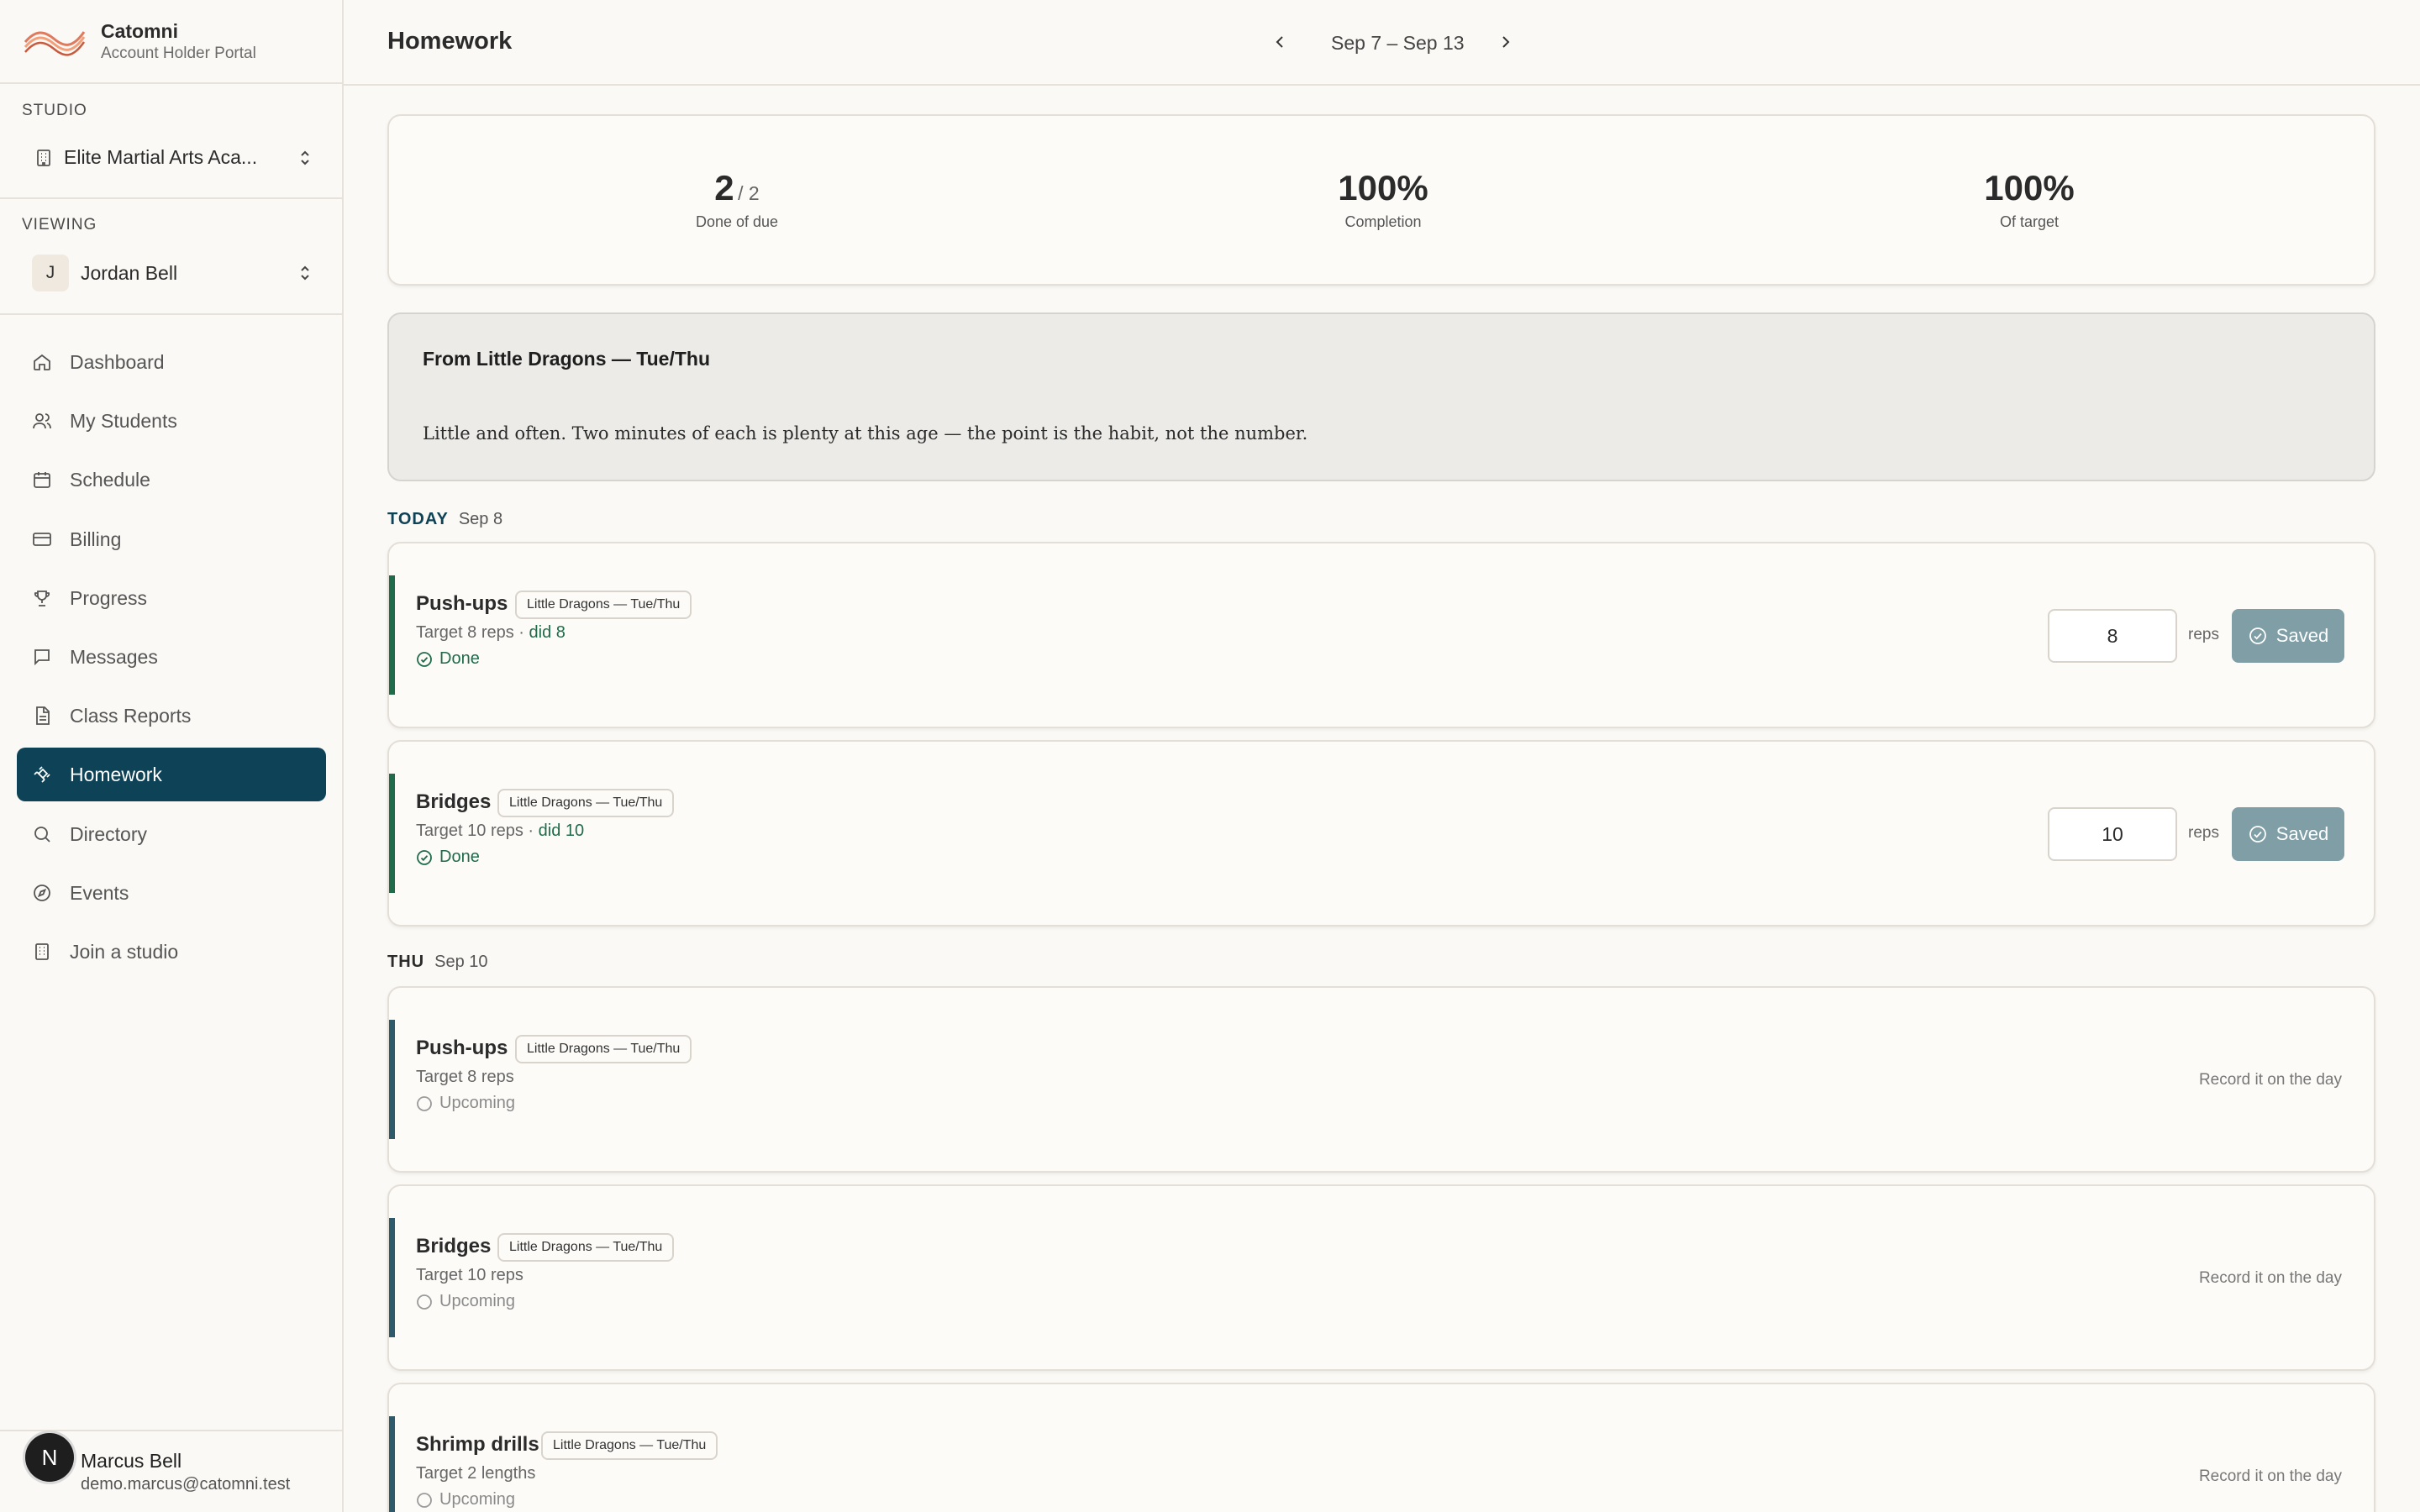 The width and height of the screenshot is (2420, 1512). What do you see at coordinates (450, 41) in the screenshot?
I see `page-title: Homework` at bounding box center [450, 41].